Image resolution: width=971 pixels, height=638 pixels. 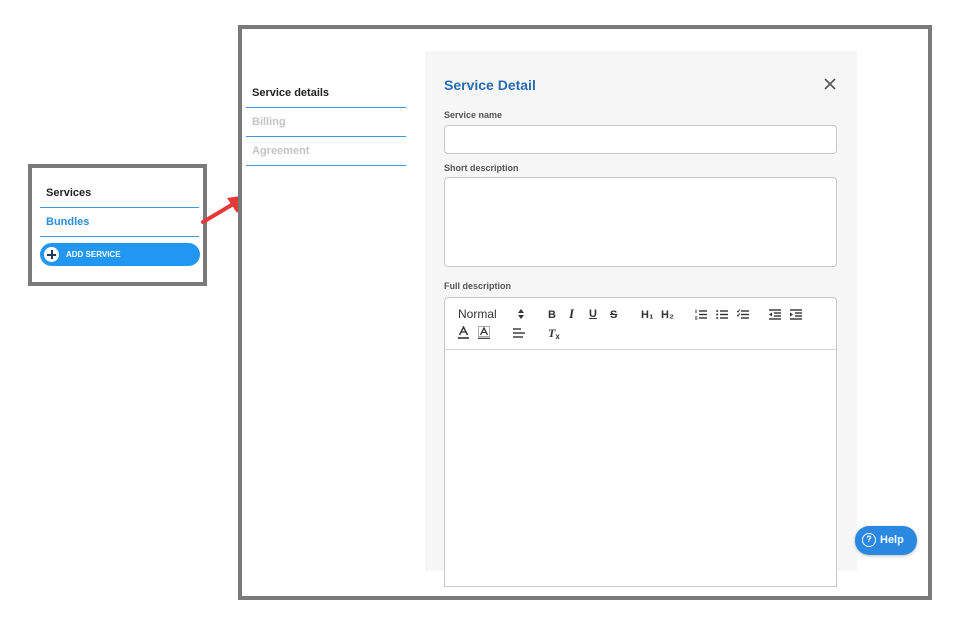 I want to click on check-list-icon, so click(x=743, y=314).